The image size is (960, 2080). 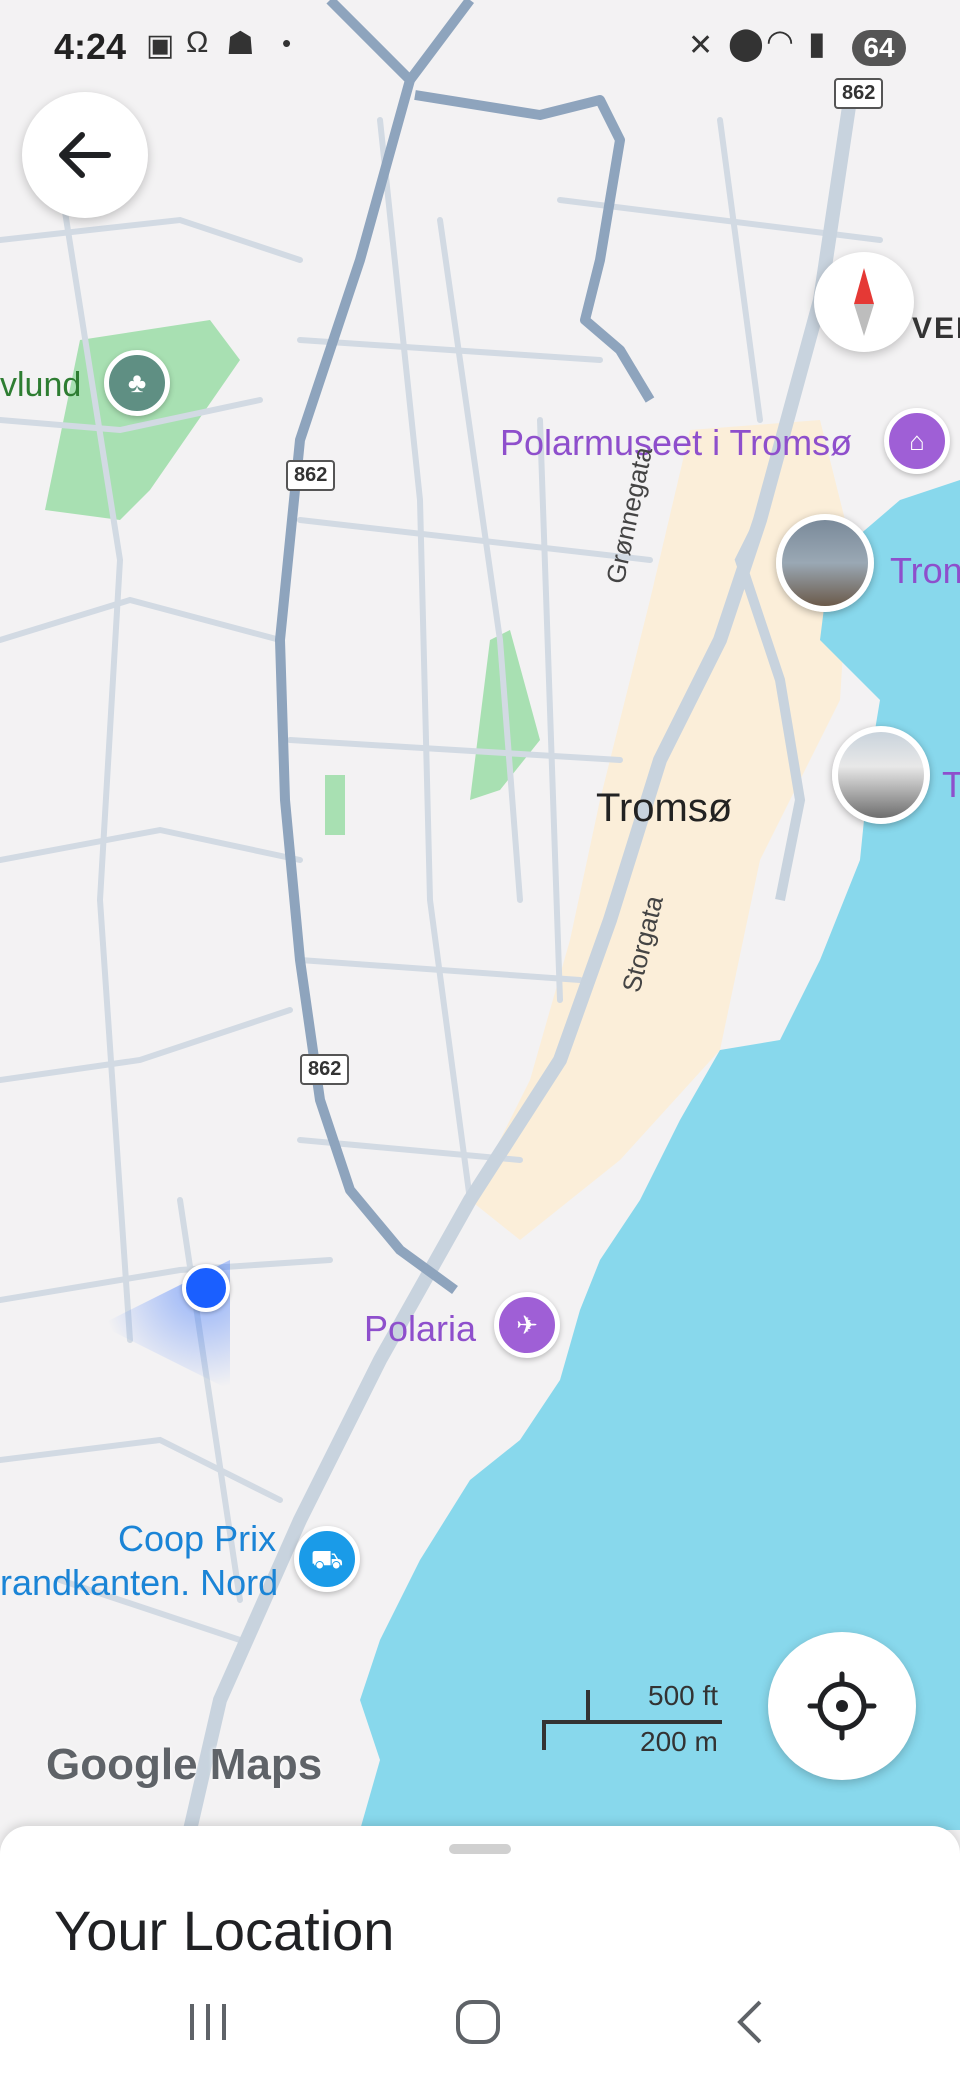 What do you see at coordinates (480, 1849) in the screenshot?
I see `sheet-drag-handle` at bounding box center [480, 1849].